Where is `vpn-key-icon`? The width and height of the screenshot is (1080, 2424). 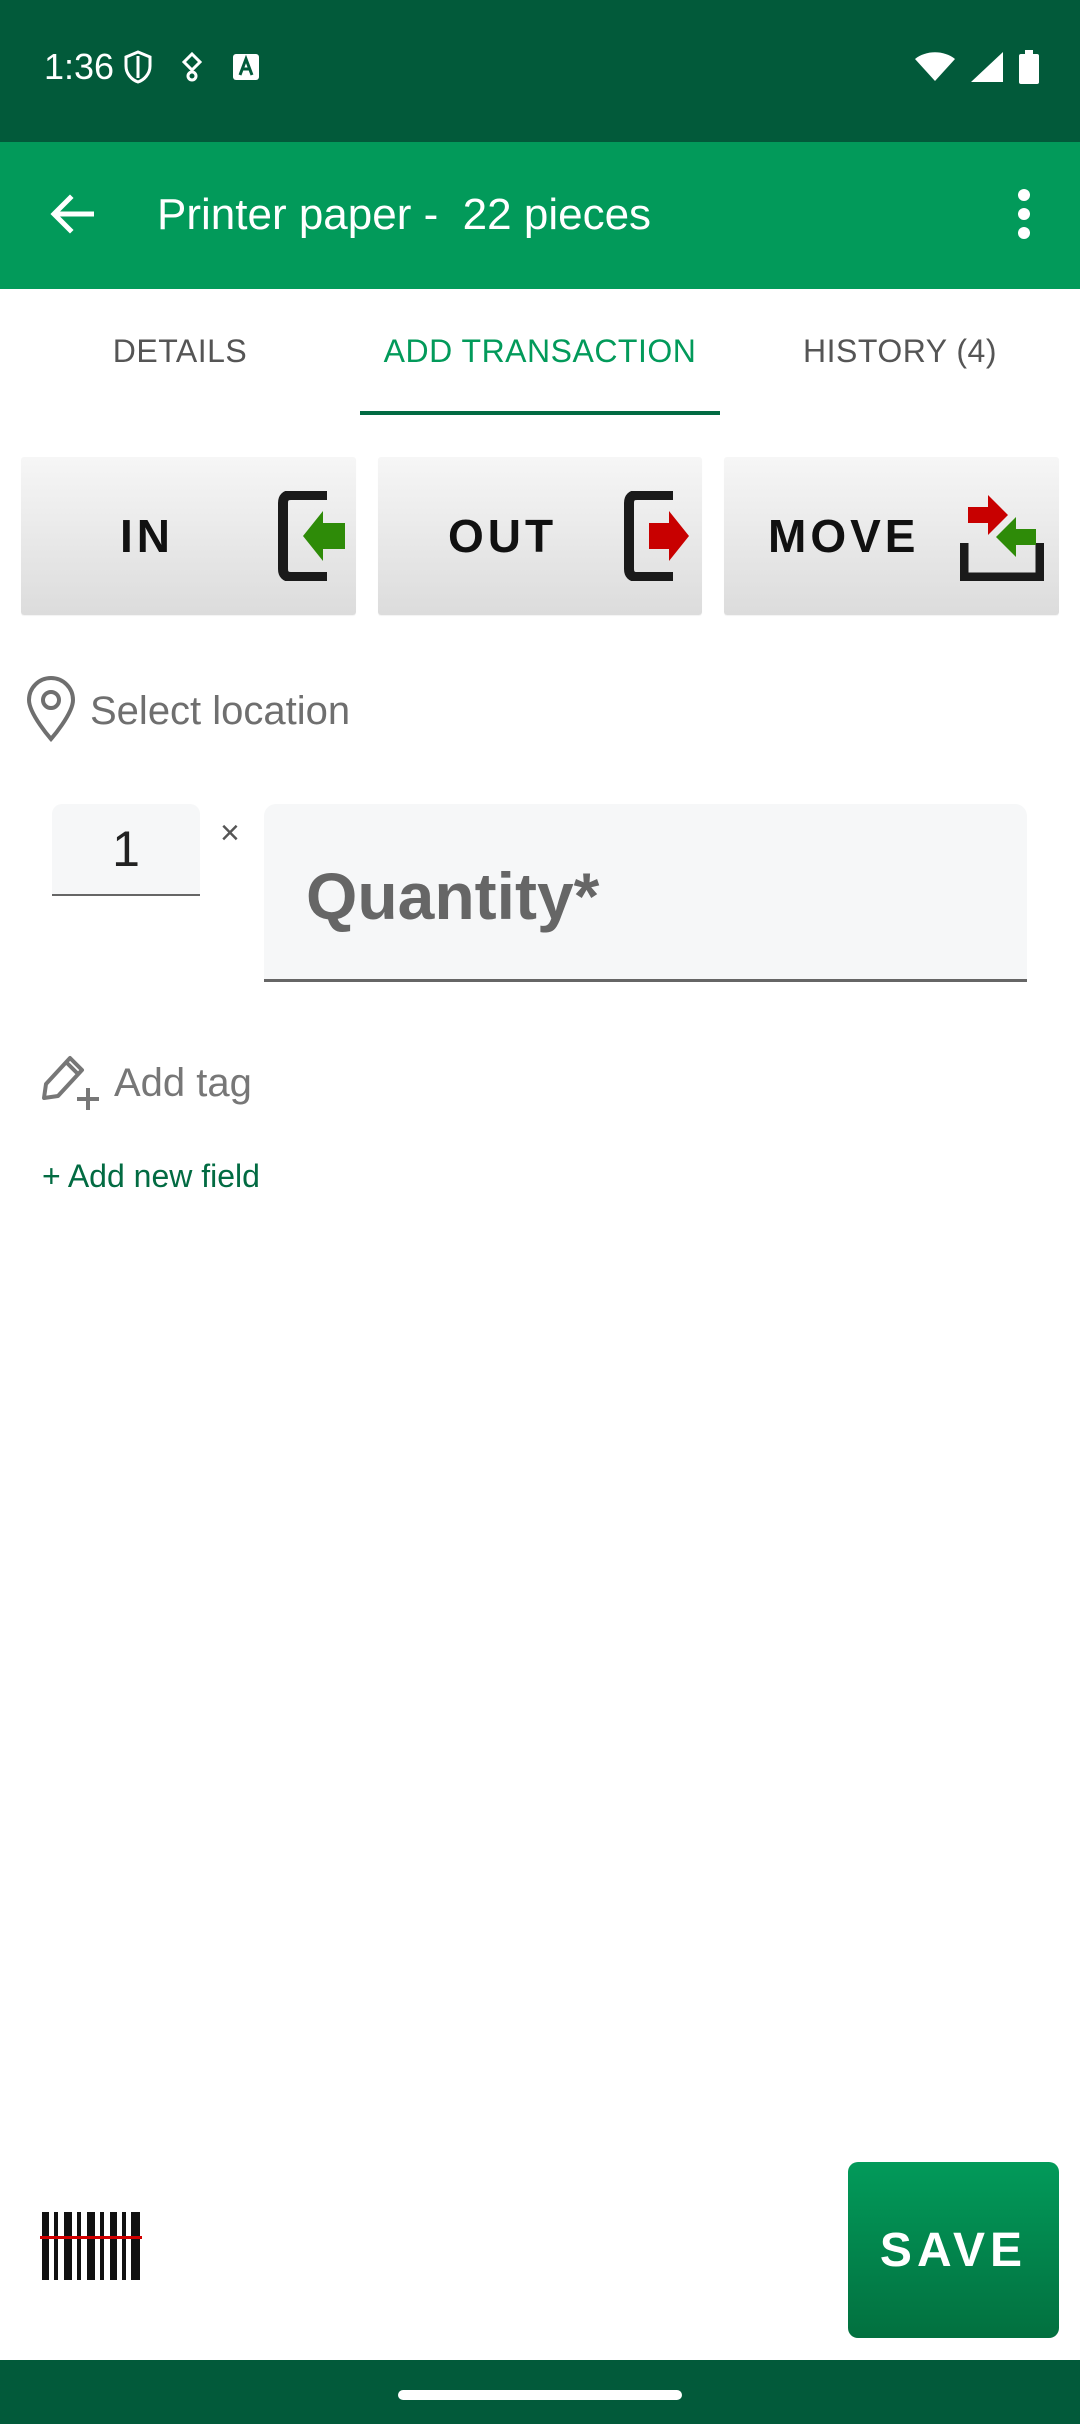 vpn-key-icon is located at coordinates (192, 69).